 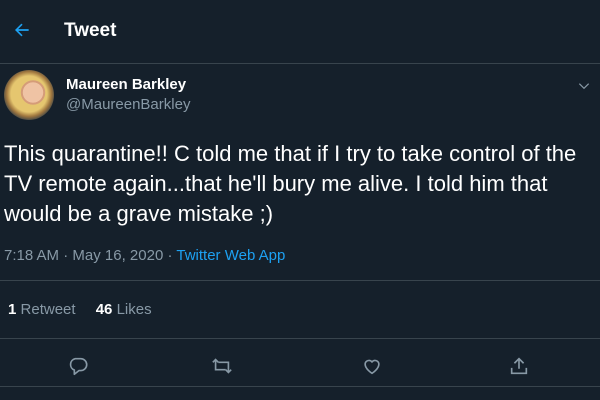 I want to click on back-button, so click(x=22, y=30).